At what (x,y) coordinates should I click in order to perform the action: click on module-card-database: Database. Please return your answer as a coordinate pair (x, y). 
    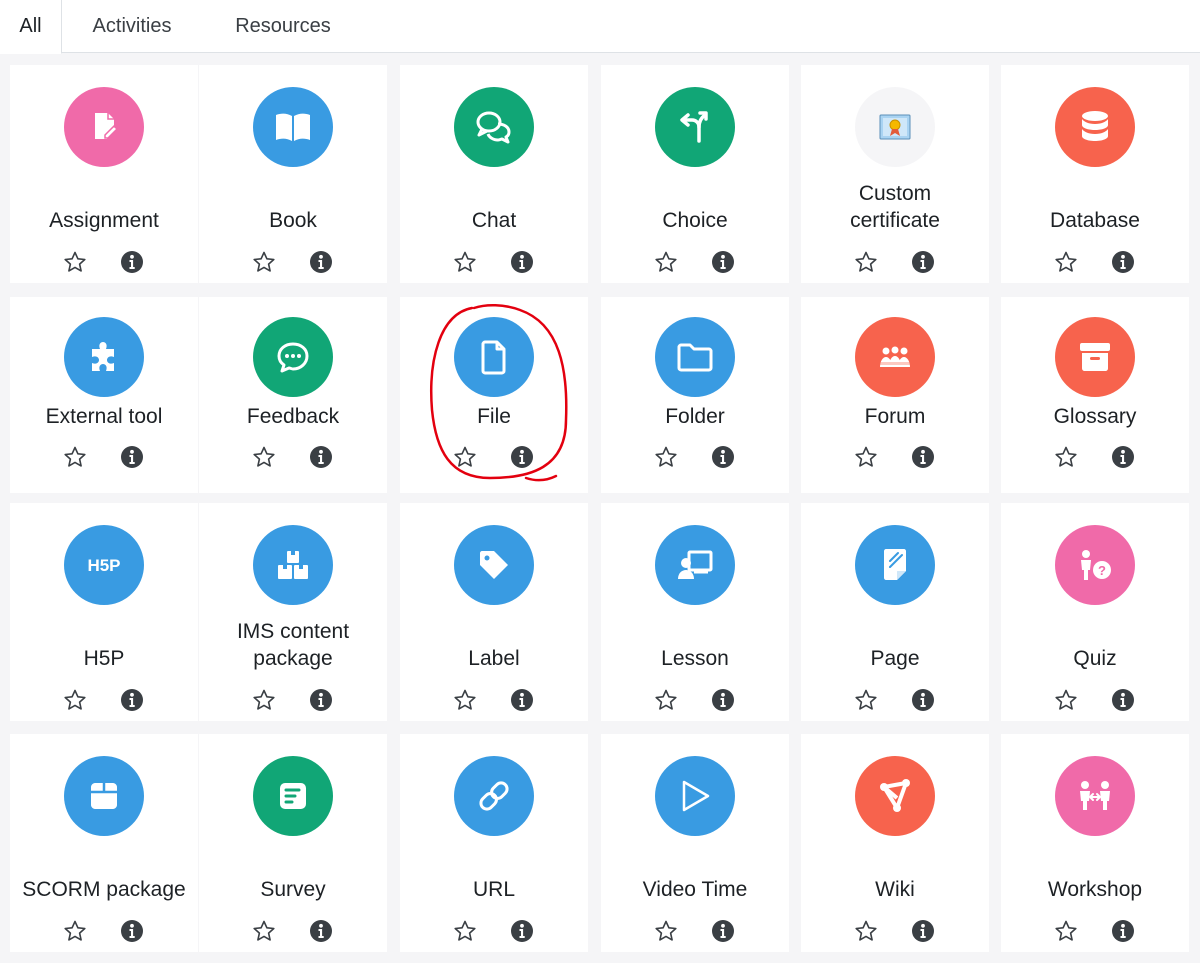
    Looking at the image, I should click on (1095, 174).